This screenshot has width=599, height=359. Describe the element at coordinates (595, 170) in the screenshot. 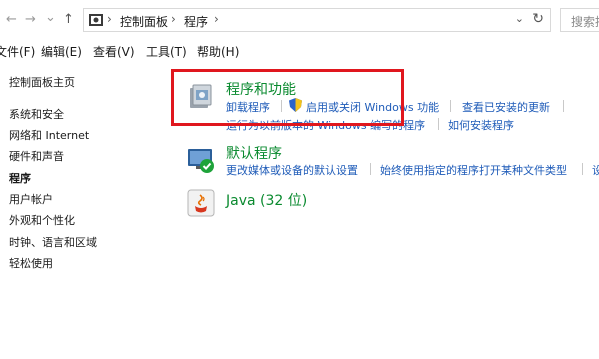

I see `link-set-default-programs: 设` at that location.